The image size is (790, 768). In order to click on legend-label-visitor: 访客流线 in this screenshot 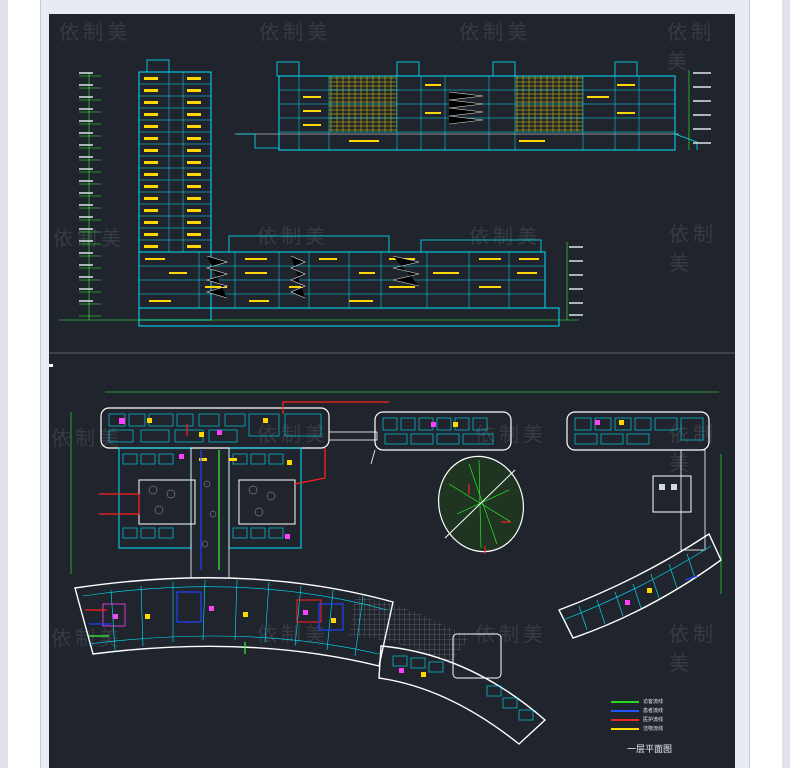, I will do `click(653, 702)`.